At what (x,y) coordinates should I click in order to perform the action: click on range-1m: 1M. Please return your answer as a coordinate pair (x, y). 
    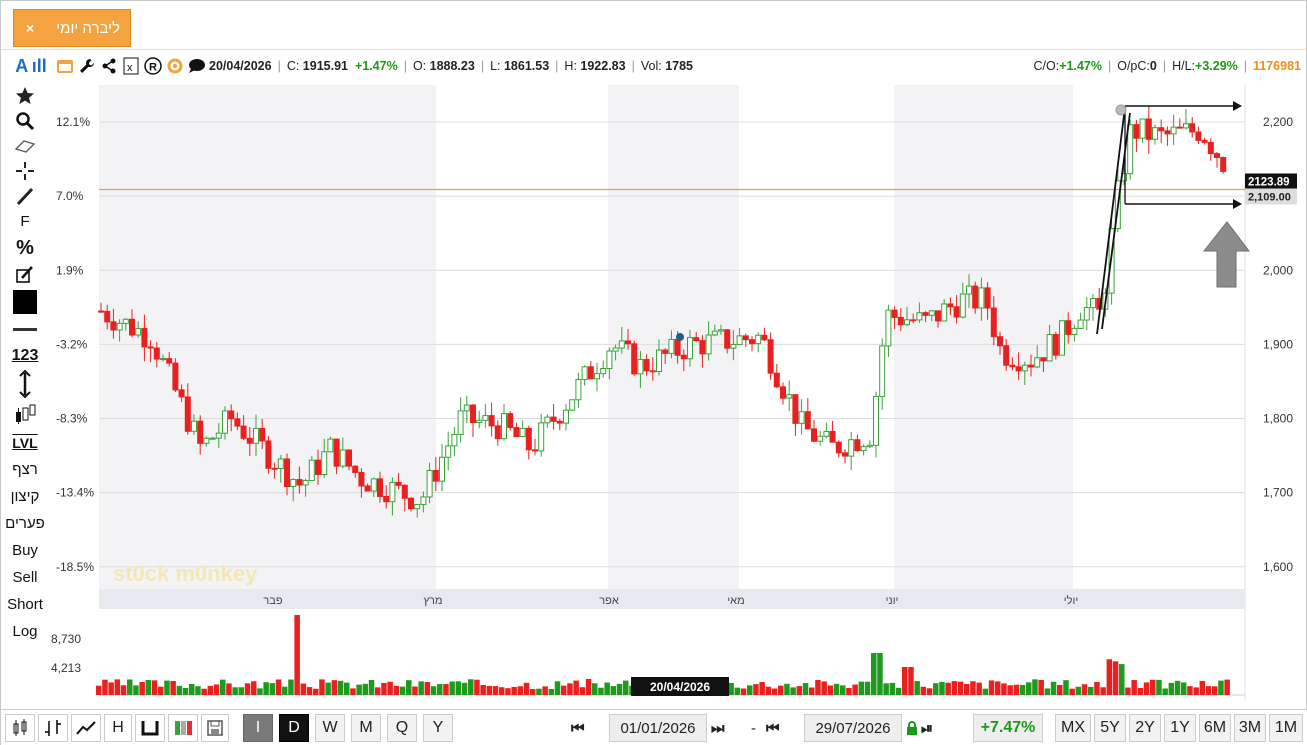
    Looking at the image, I should click on (1286, 728).